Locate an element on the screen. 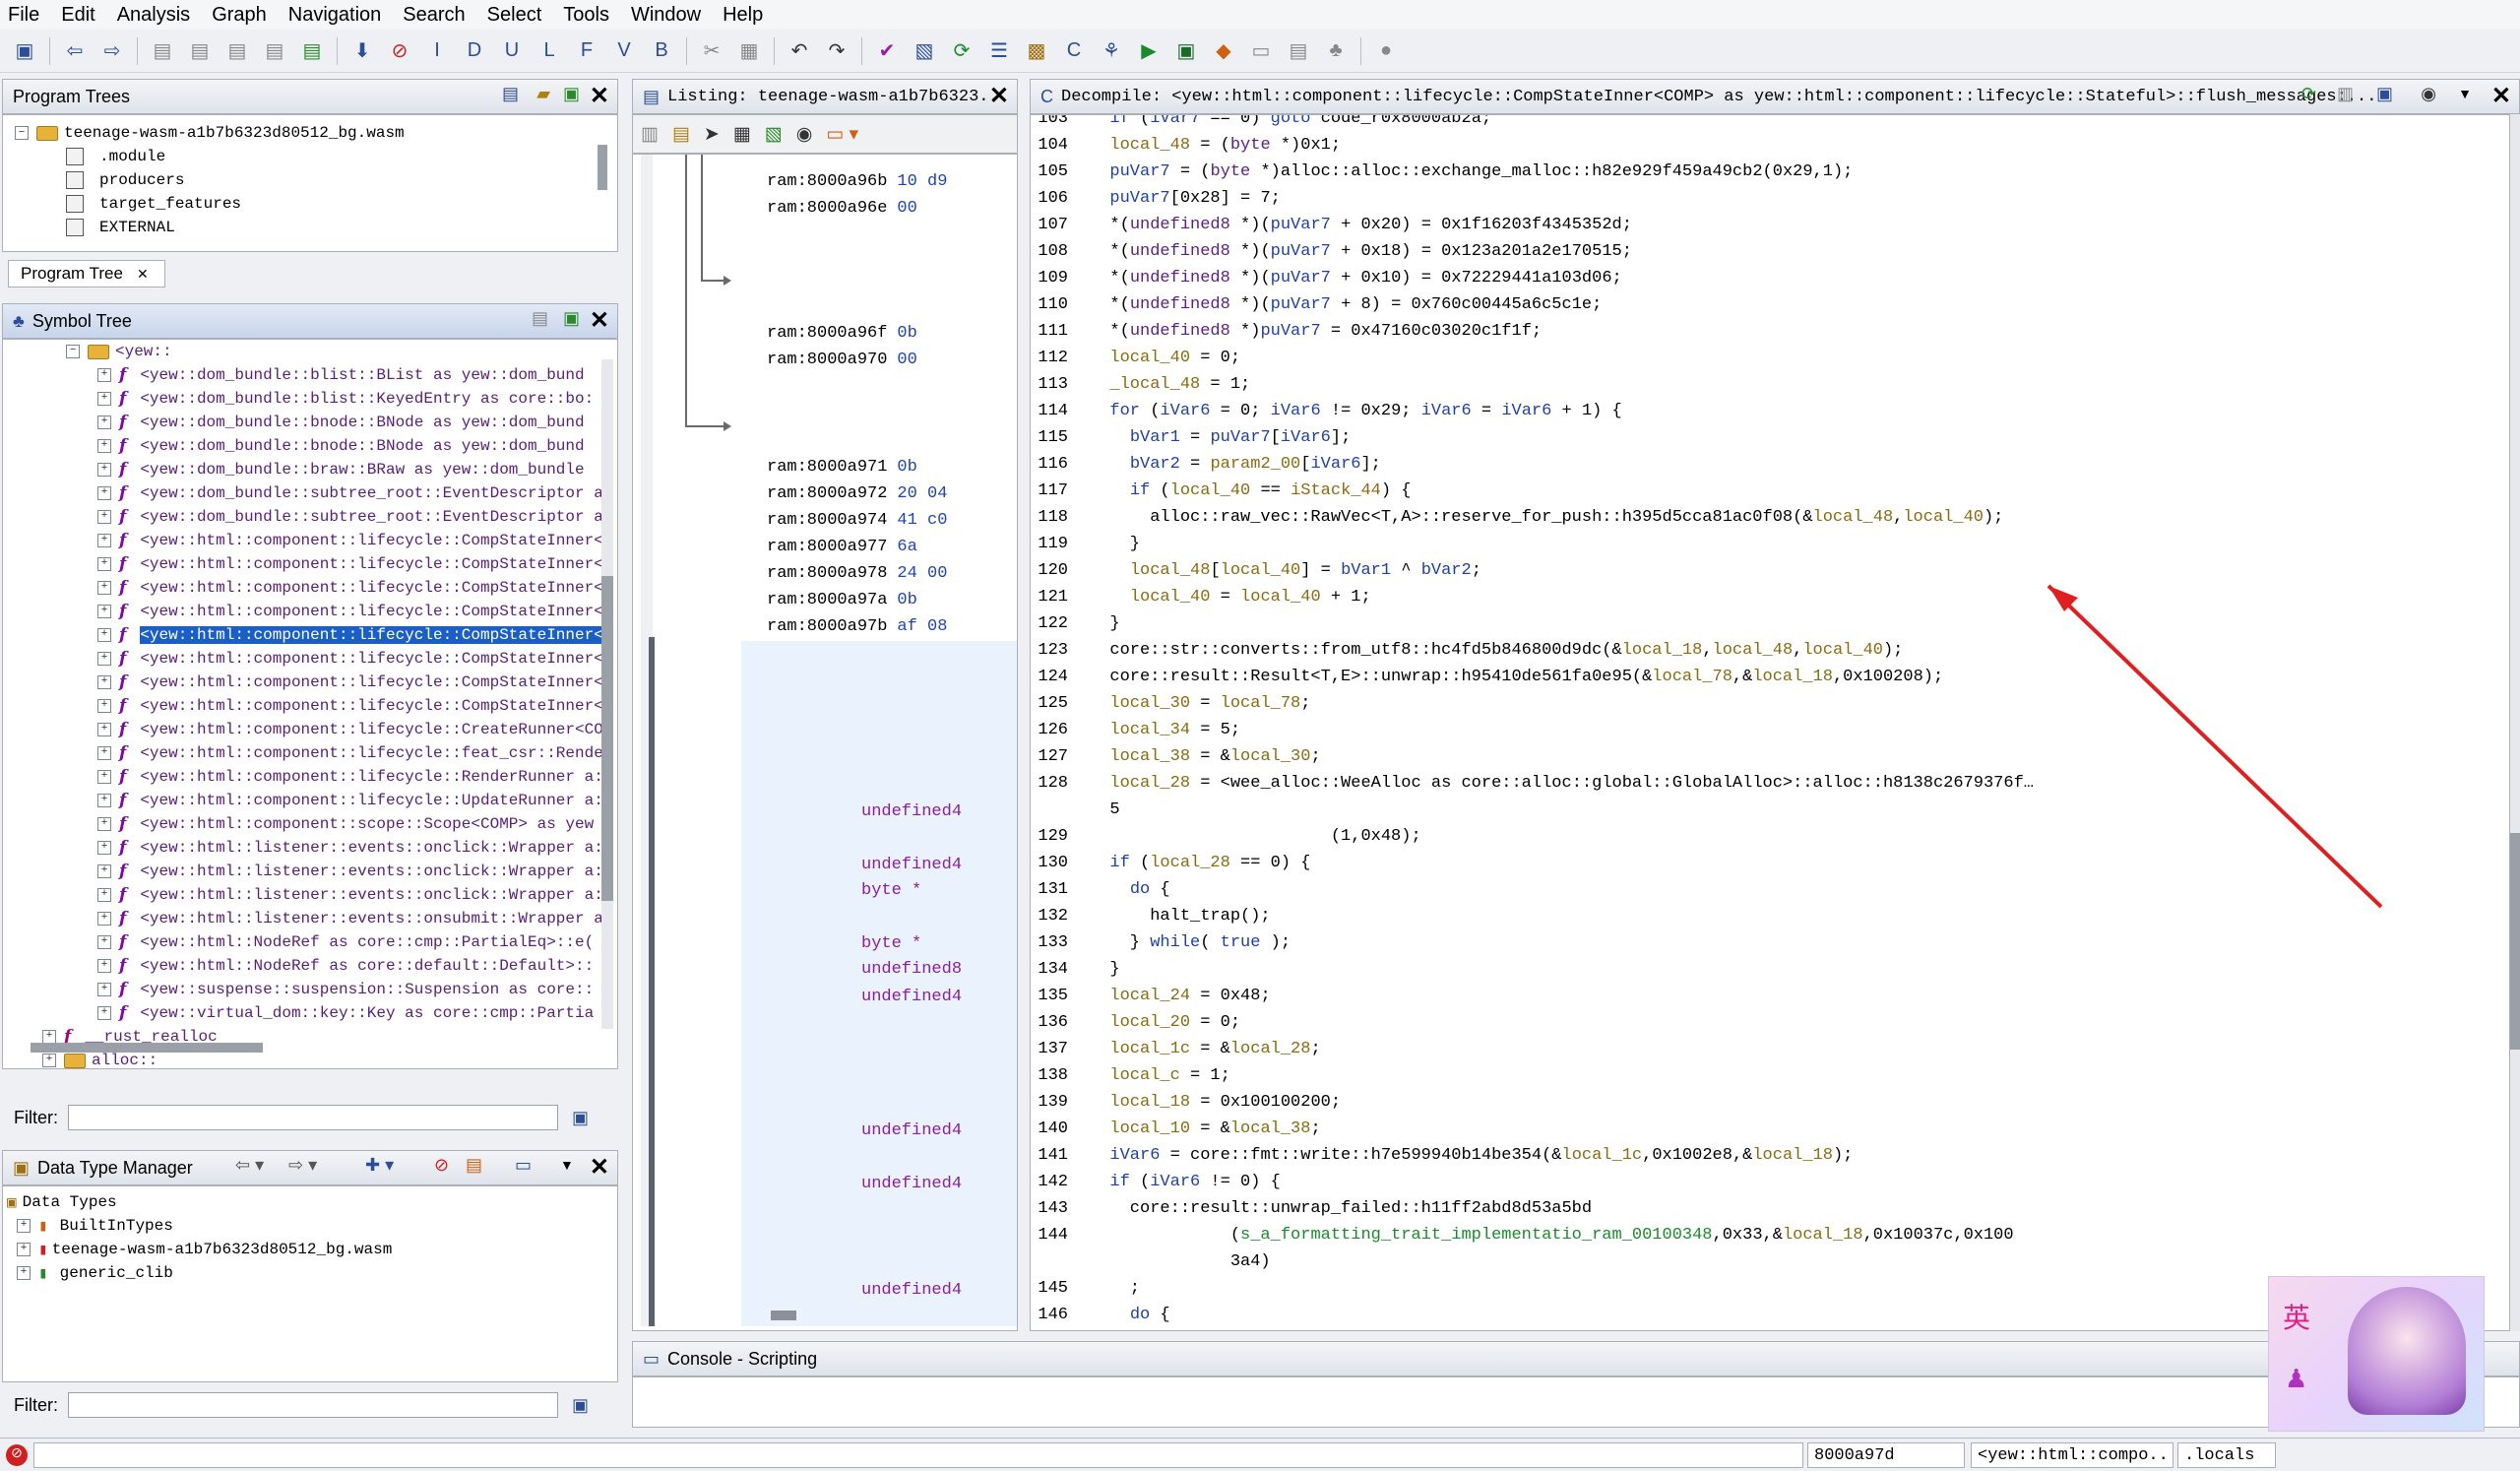  label-icon: L is located at coordinates (549, 51).